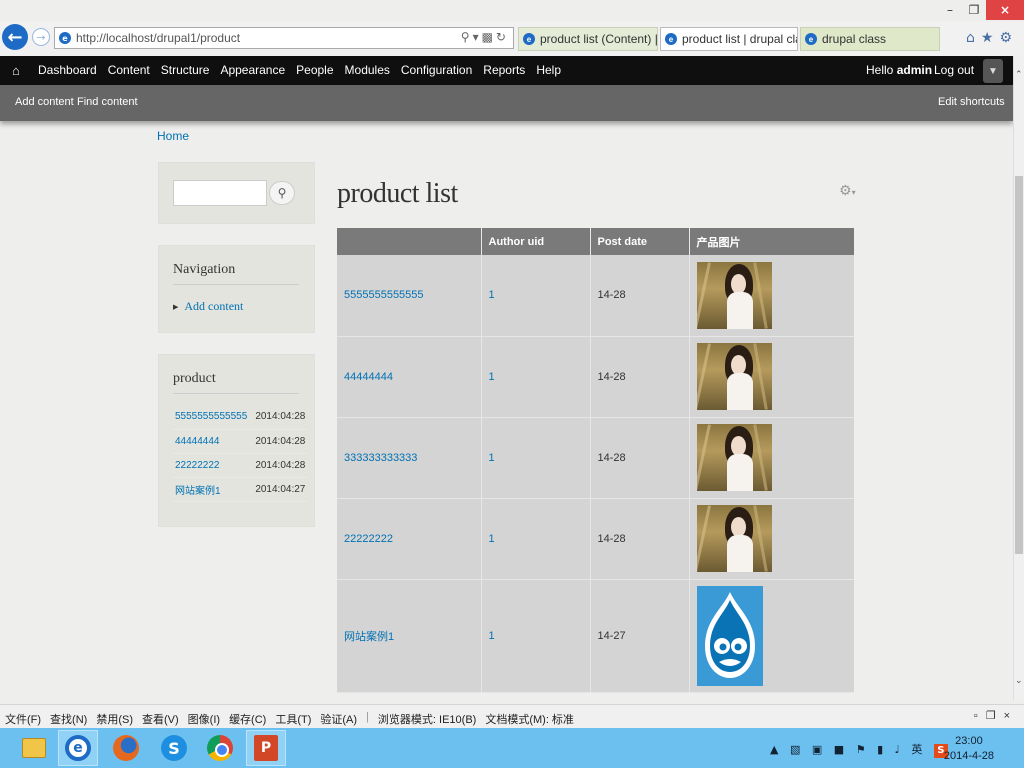 The width and height of the screenshot is (1024, 768). I want to click on column-header-post-date: Post date, so click(640, 241).